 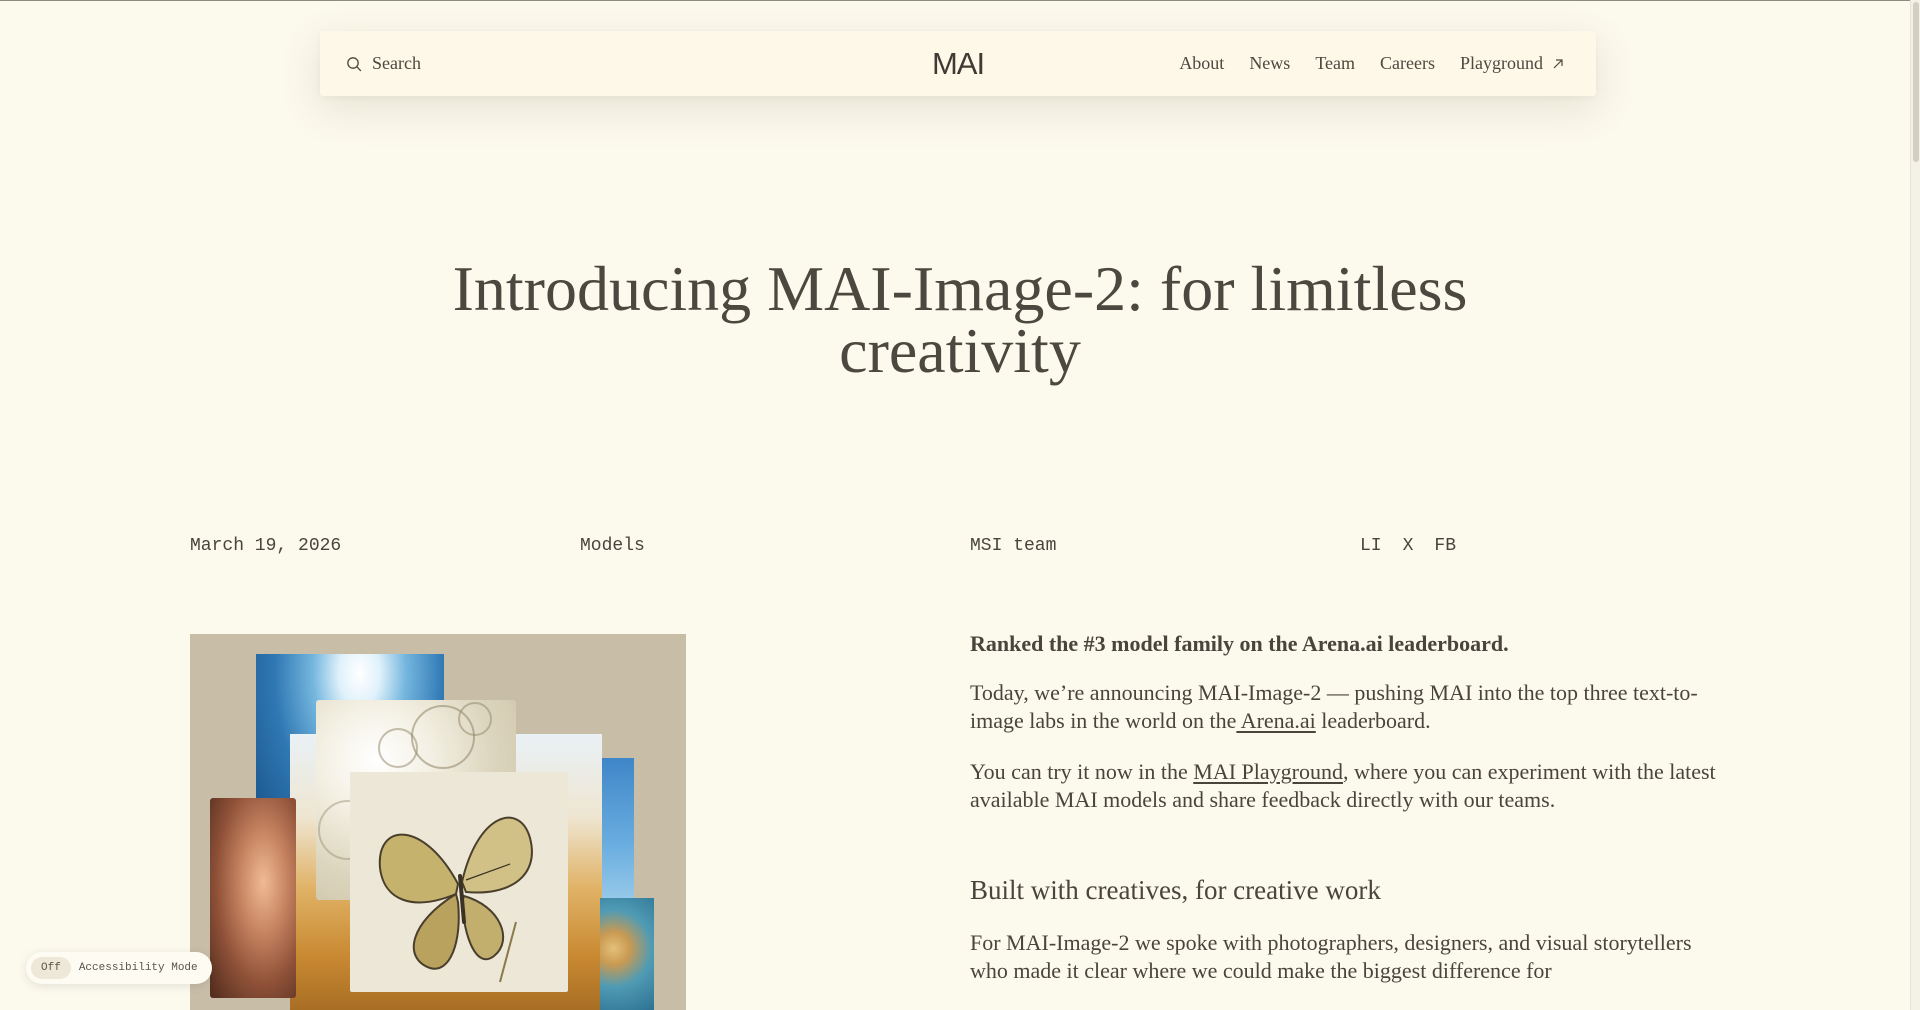 I want to click on article-date: March 19, 2026, so click(x=266, y=546).